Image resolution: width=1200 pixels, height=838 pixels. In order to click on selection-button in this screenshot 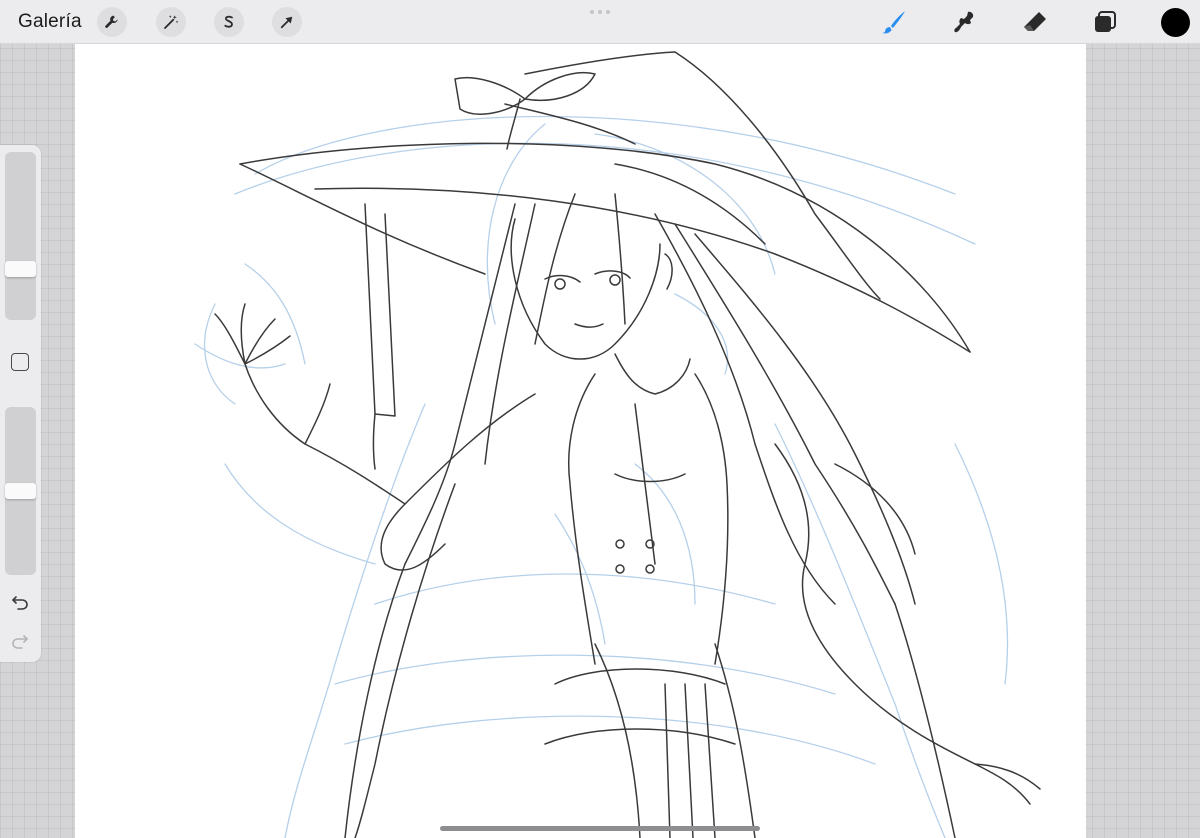, I will do `click(229, 22)`.